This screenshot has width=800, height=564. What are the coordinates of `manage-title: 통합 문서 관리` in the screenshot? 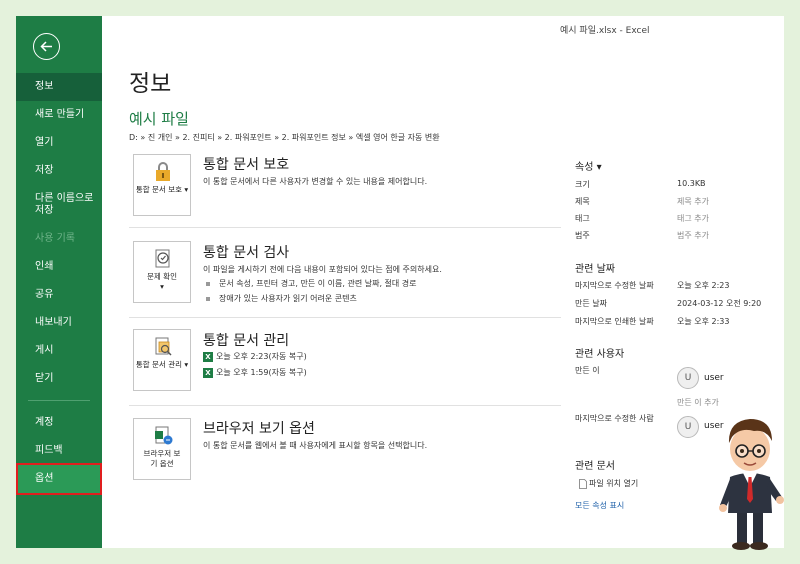 It's located at (246, 341).